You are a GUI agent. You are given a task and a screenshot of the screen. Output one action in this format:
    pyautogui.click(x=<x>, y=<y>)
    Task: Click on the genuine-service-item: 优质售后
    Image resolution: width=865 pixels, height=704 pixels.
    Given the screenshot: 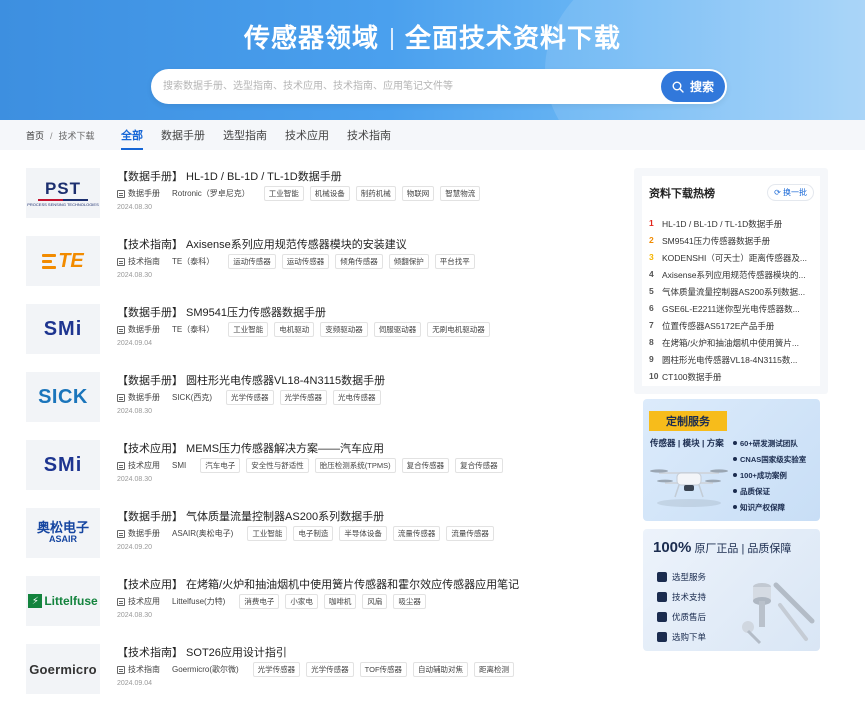 What is the action you would take?
    pyautogui.click(x=681, y=617)
    